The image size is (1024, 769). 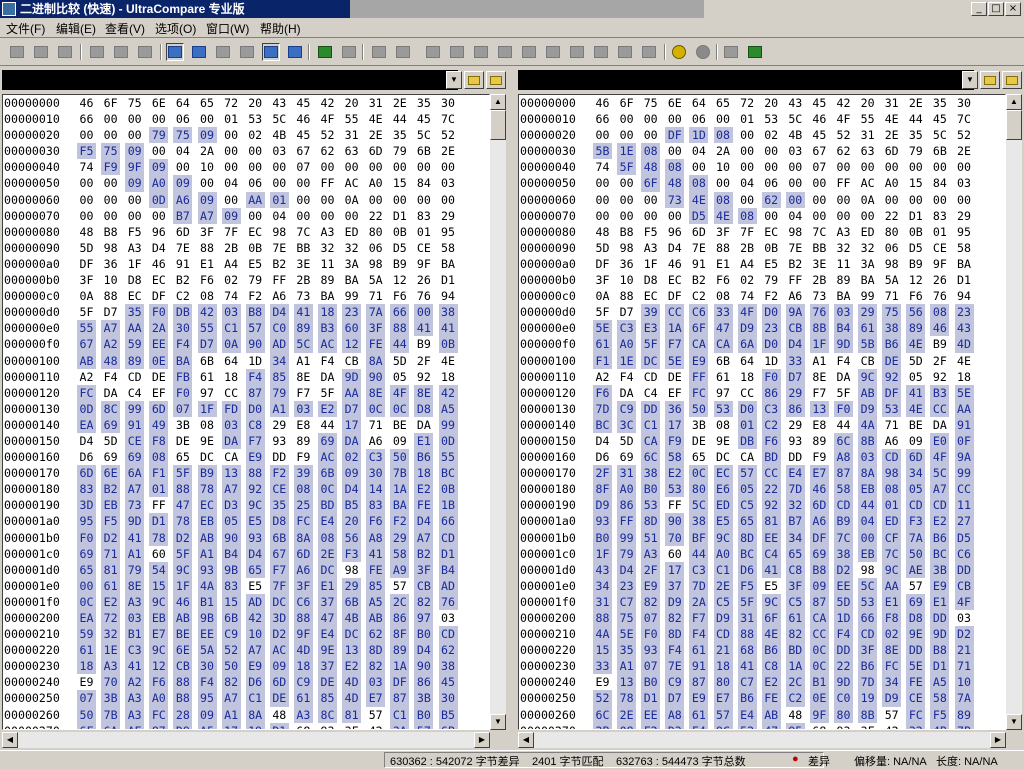 What do you see at coordinates (295, 52) in the screenshot?
I see `swap-icon` at bounding box center [295, 52].